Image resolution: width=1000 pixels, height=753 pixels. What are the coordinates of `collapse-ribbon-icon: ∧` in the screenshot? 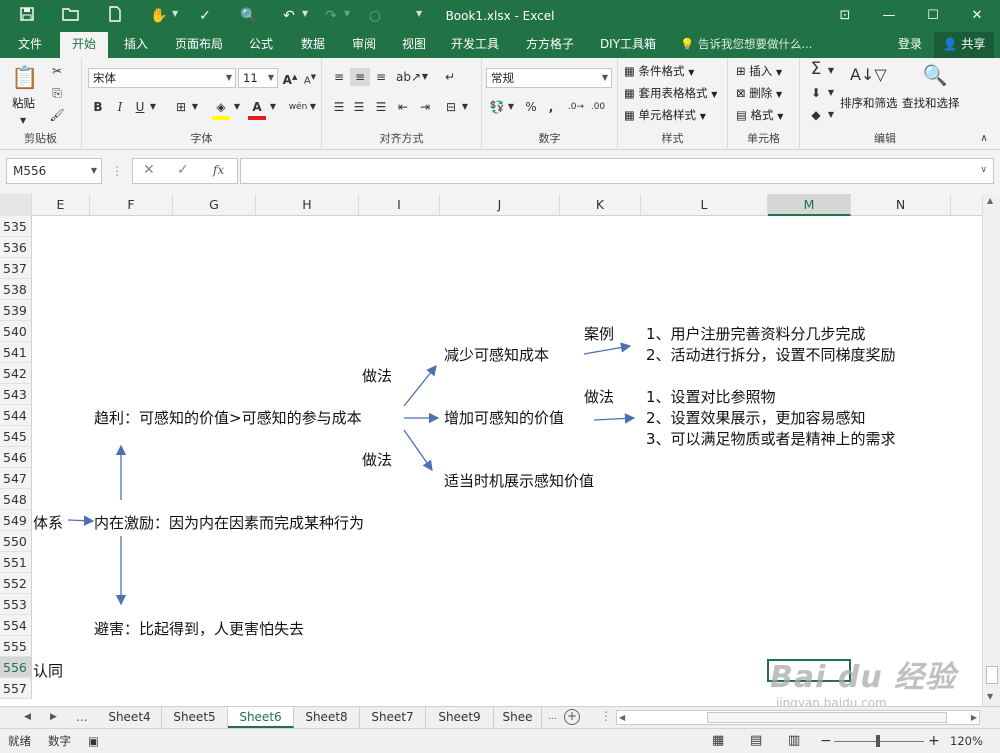 It's located at (984, 139).